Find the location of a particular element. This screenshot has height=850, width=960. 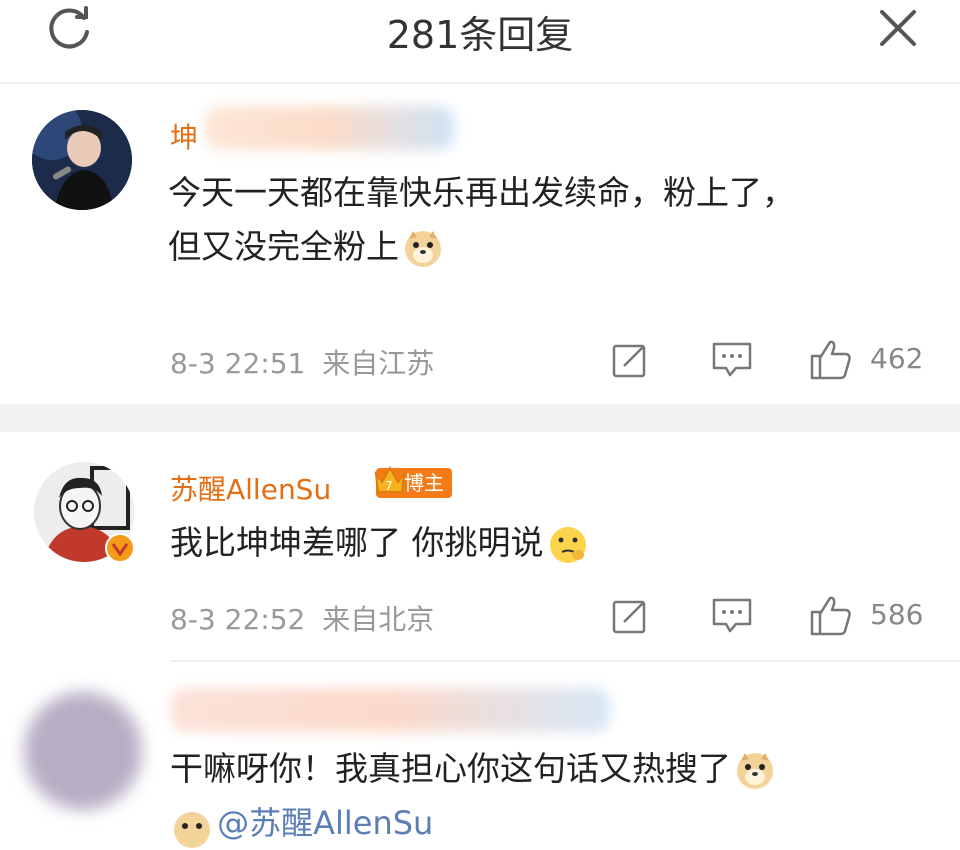

comment-meta: 8-3 22:51 来自江苏 is located at coordinates (302, 363).